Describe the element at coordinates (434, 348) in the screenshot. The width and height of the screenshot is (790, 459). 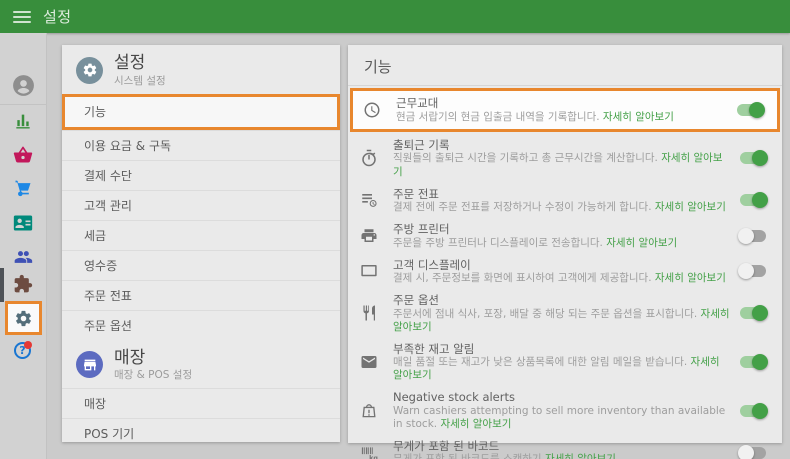
I see `feature-title: 부족한 재고 알림` at that location.